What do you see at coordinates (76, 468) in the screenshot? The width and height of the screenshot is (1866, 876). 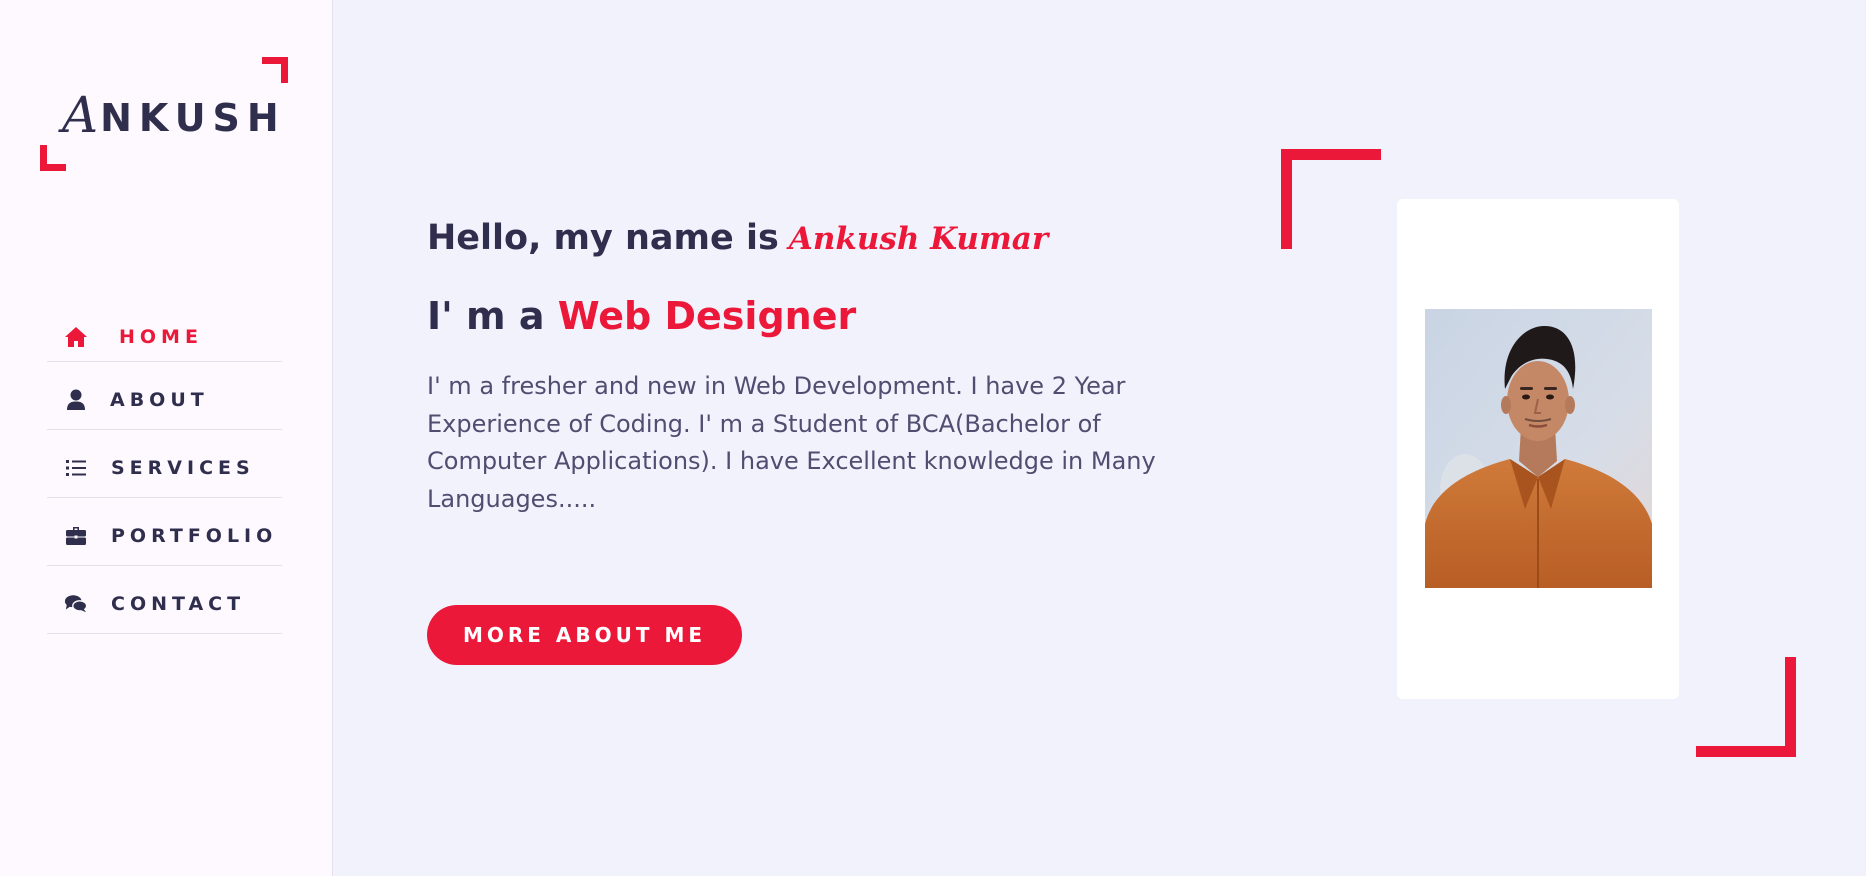 I see `list-icon` at bounding box center [76, 468].